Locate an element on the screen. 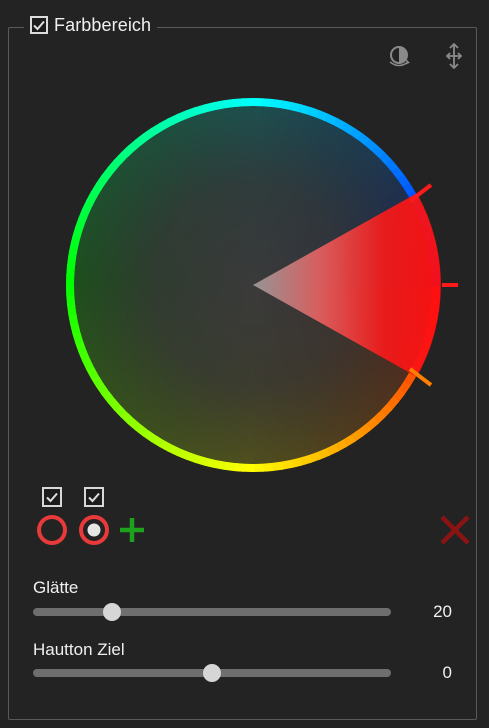  skin-tone-target-slider-thumb is located at coordinates (212, 673).